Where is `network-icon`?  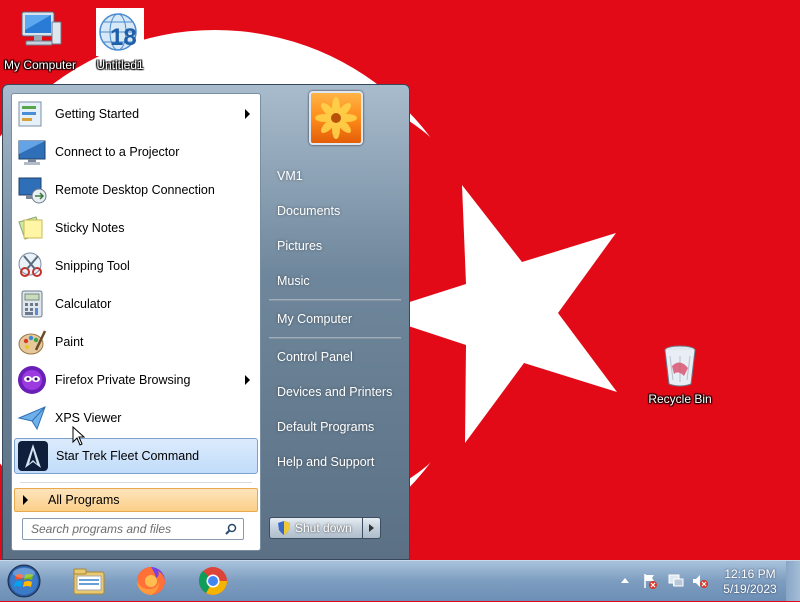 network-icon is located at coordinates (676, 581).